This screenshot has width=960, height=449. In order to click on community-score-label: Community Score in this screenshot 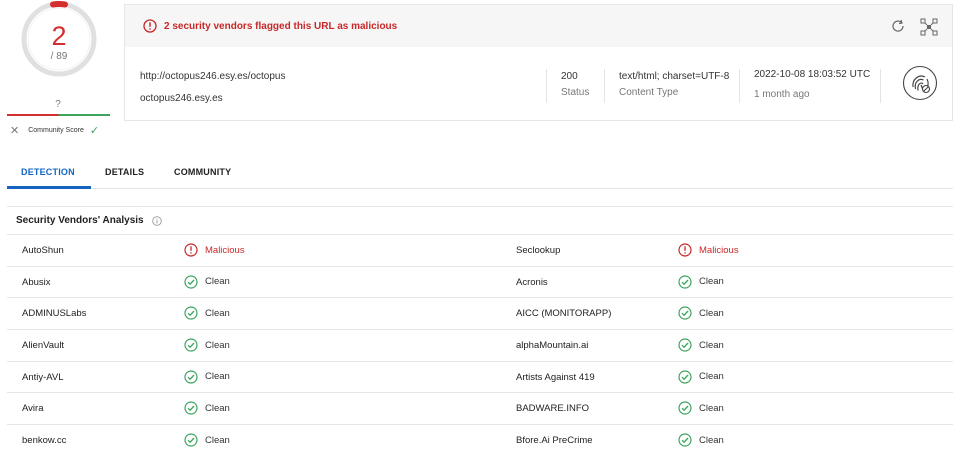, I will do `click(56, 130)`.